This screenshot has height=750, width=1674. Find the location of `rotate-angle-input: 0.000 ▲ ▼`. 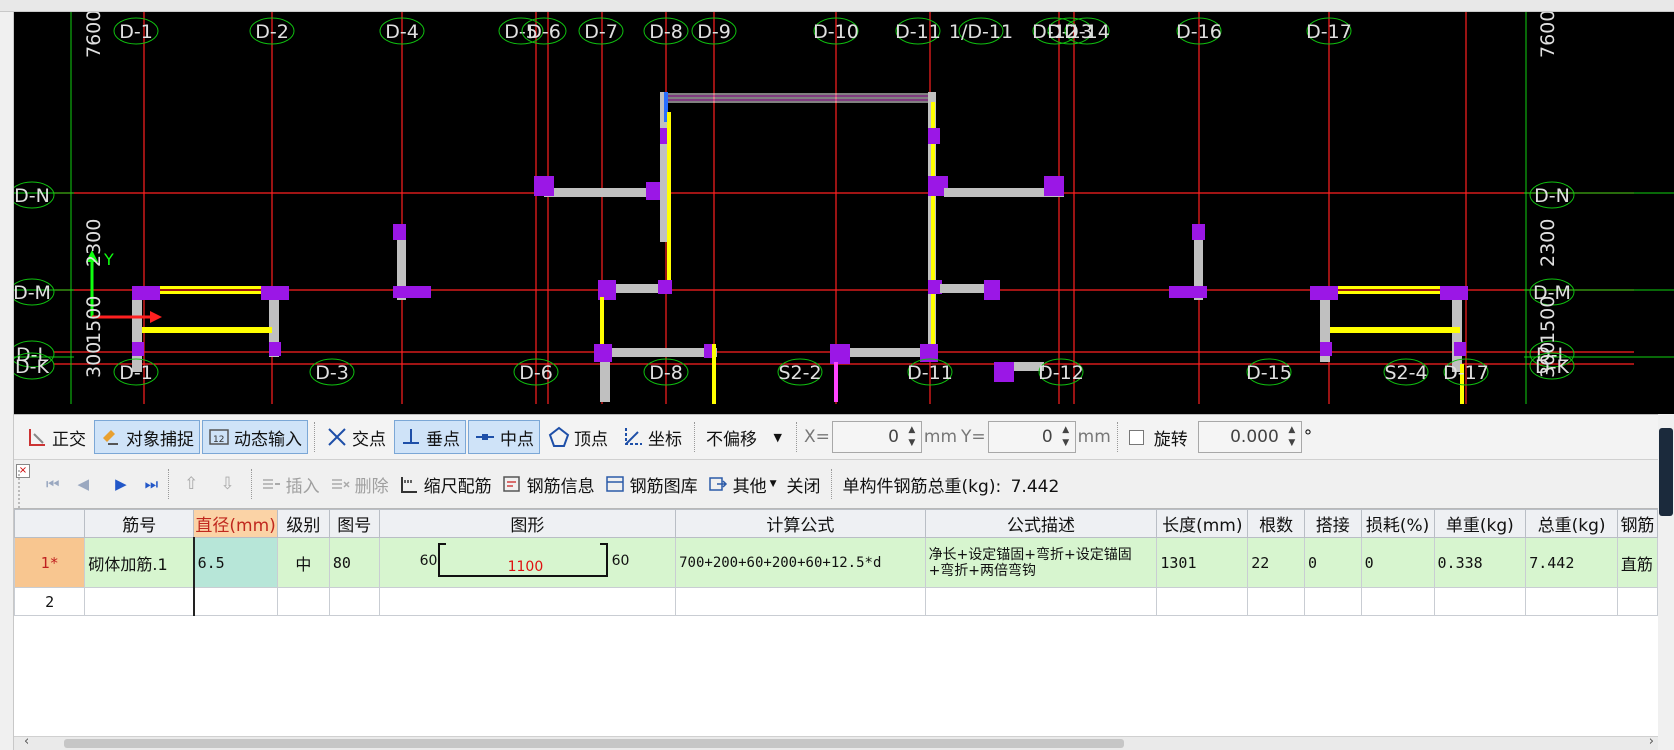

rotate-angle-input: 0.000 ▲ ▼ is located at coordinates (1249, 437).